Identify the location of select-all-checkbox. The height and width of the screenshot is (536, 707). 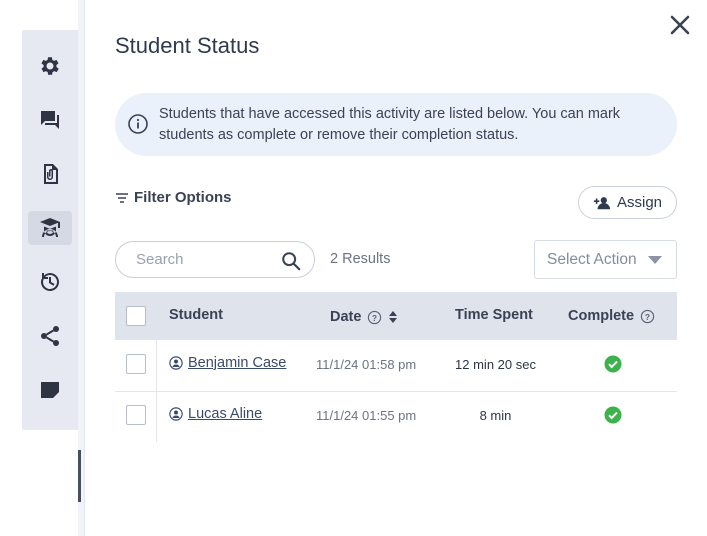
(136, 316).